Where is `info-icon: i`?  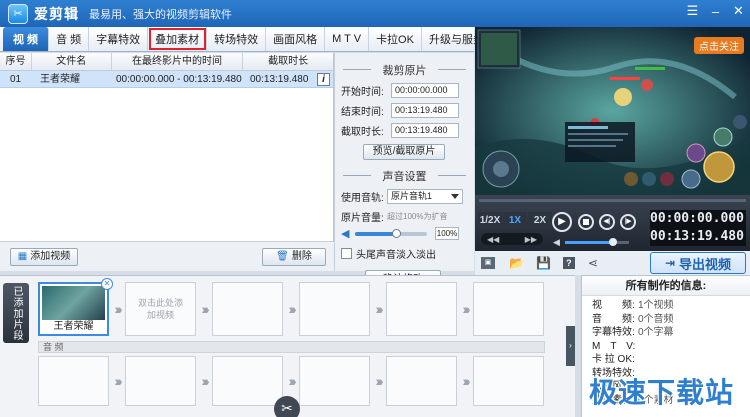
info-icon: i is located at coordinates (323, 79).